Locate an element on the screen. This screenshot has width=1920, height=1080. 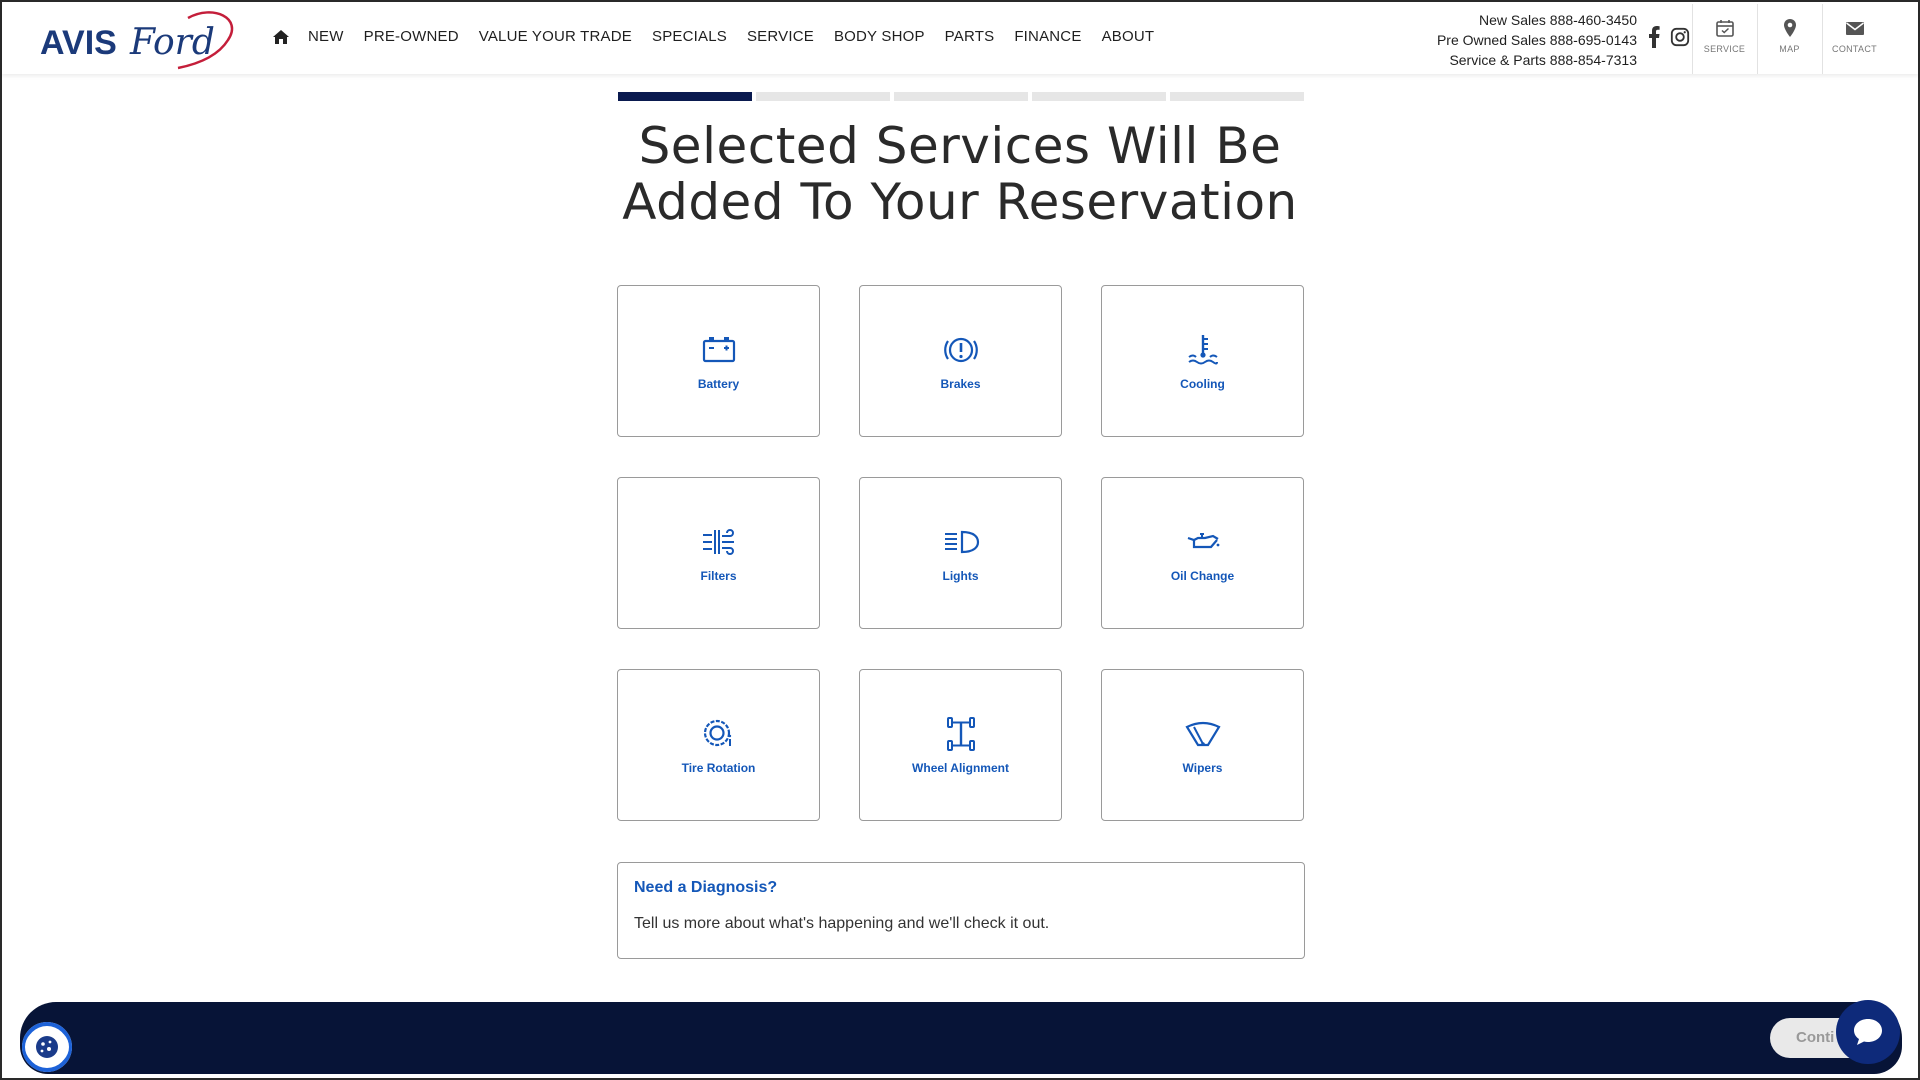
home-icon is located at coordinates (281, 37).